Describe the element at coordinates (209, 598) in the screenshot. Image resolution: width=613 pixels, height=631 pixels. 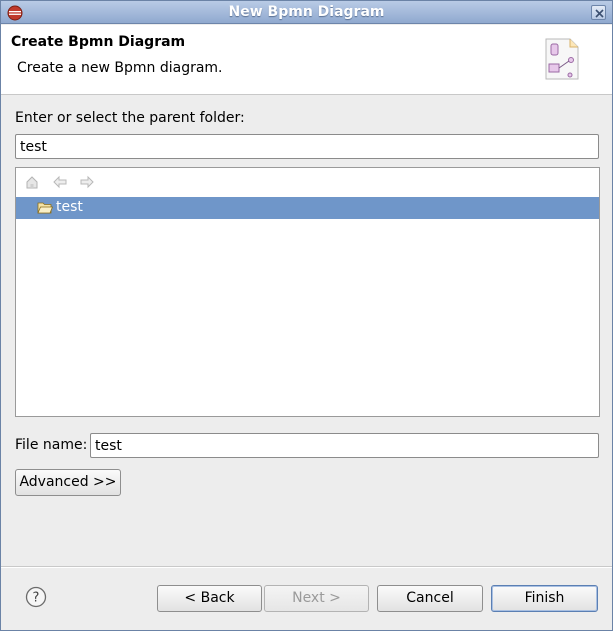
I see `back-button: < Back` at that location.